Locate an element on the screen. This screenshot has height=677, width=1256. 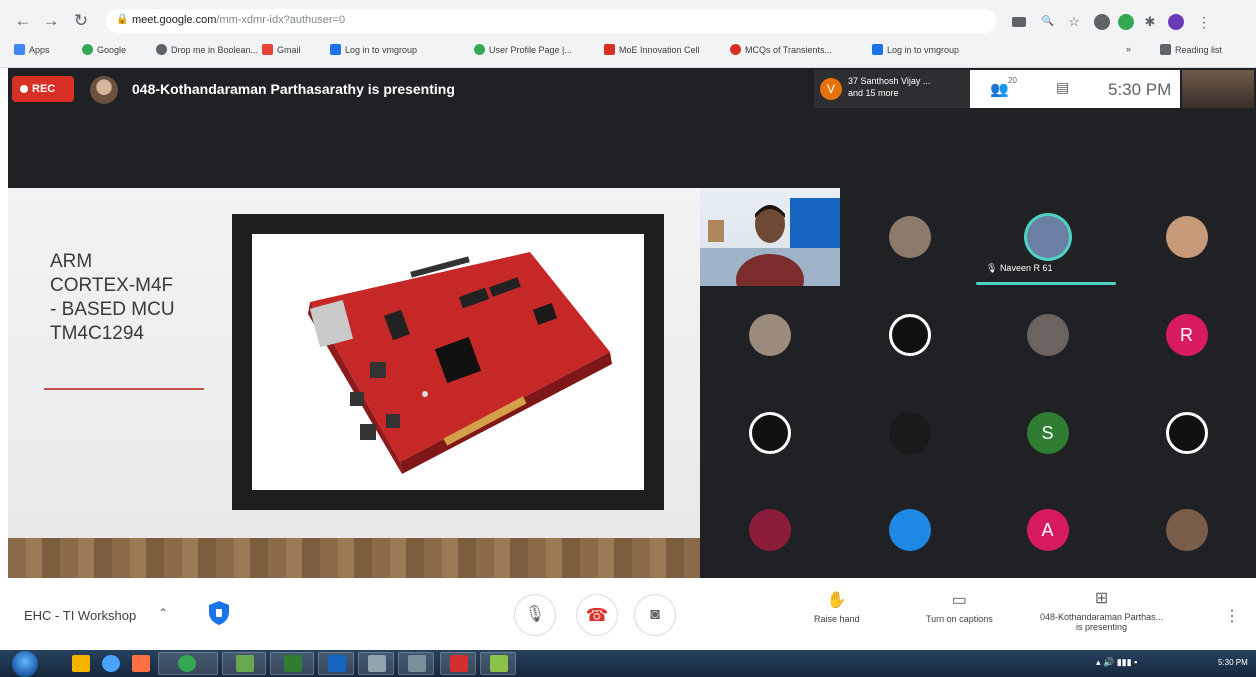
participant-video is located at coordinates (770, 242).